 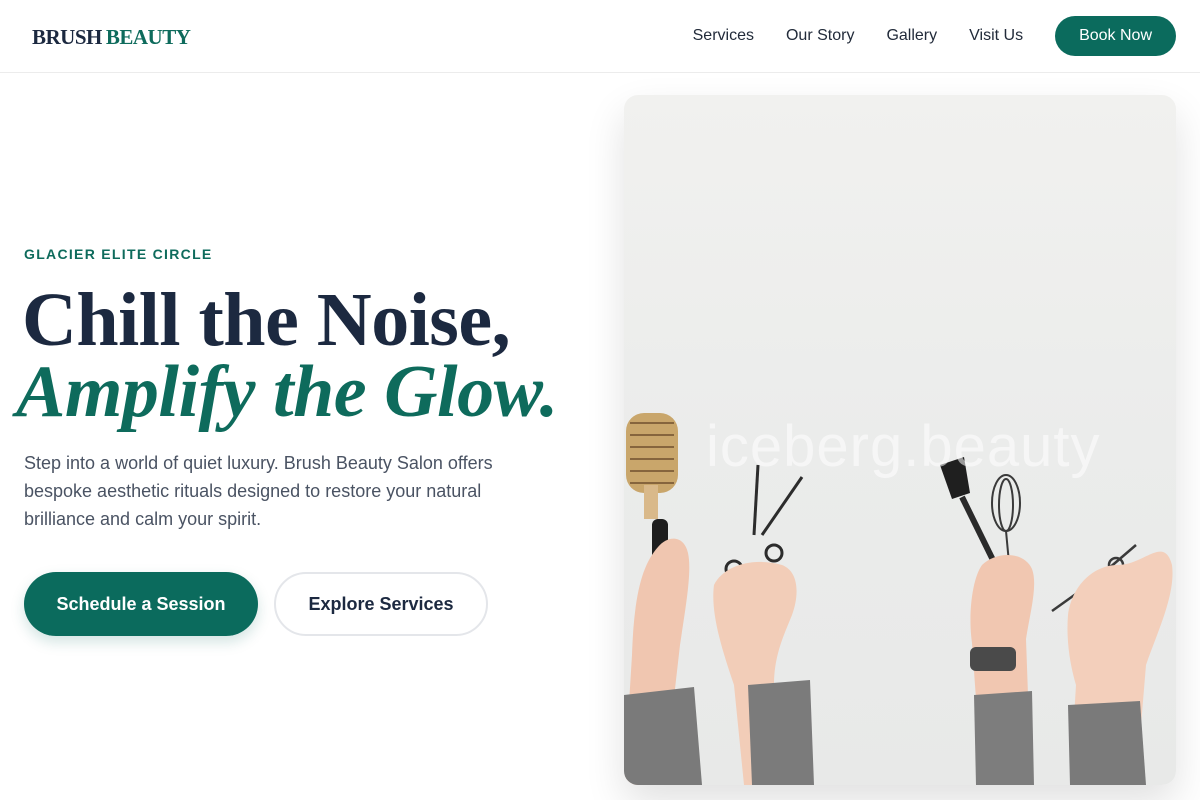 What do you see at coordinates (911, 36) in the screenshot?
I see `nav-link-gallery: Gallery` at bounding box center [911, 36].